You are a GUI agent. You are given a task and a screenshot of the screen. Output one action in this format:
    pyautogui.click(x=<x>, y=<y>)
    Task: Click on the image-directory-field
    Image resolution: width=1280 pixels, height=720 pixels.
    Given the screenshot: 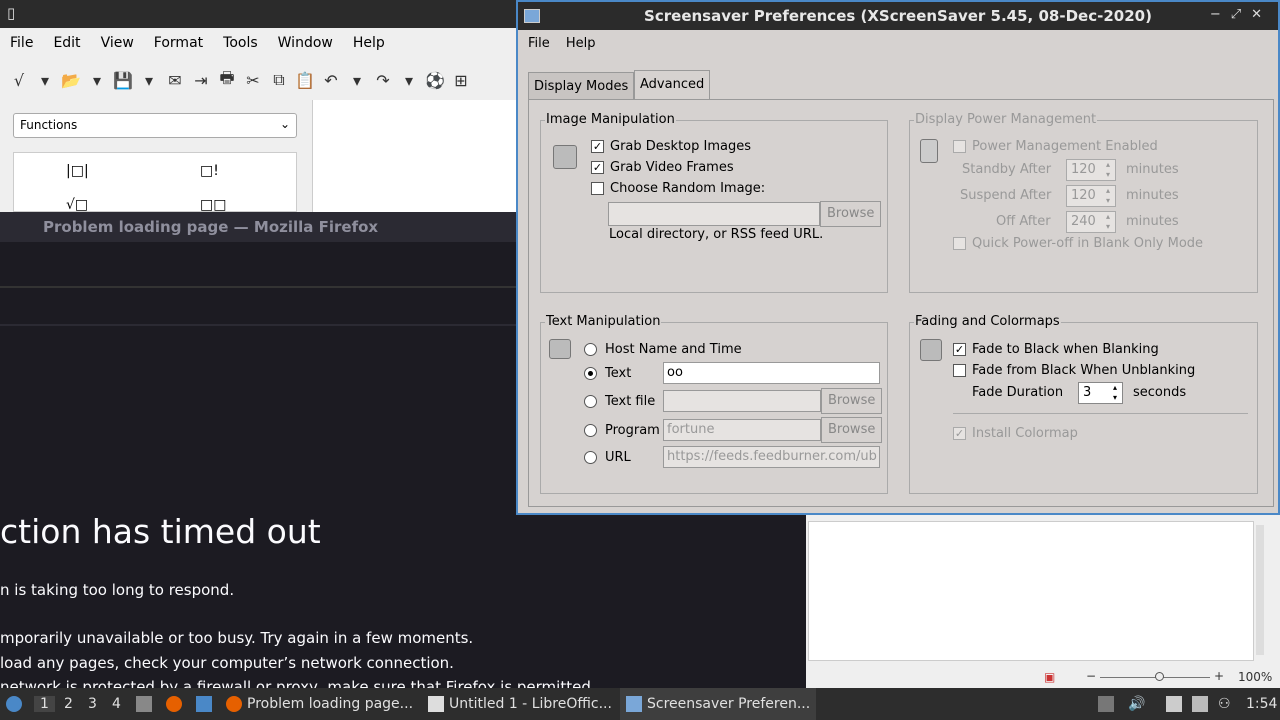 What is the action you would take?
    pyautogui.click(x=714, y=214)
    